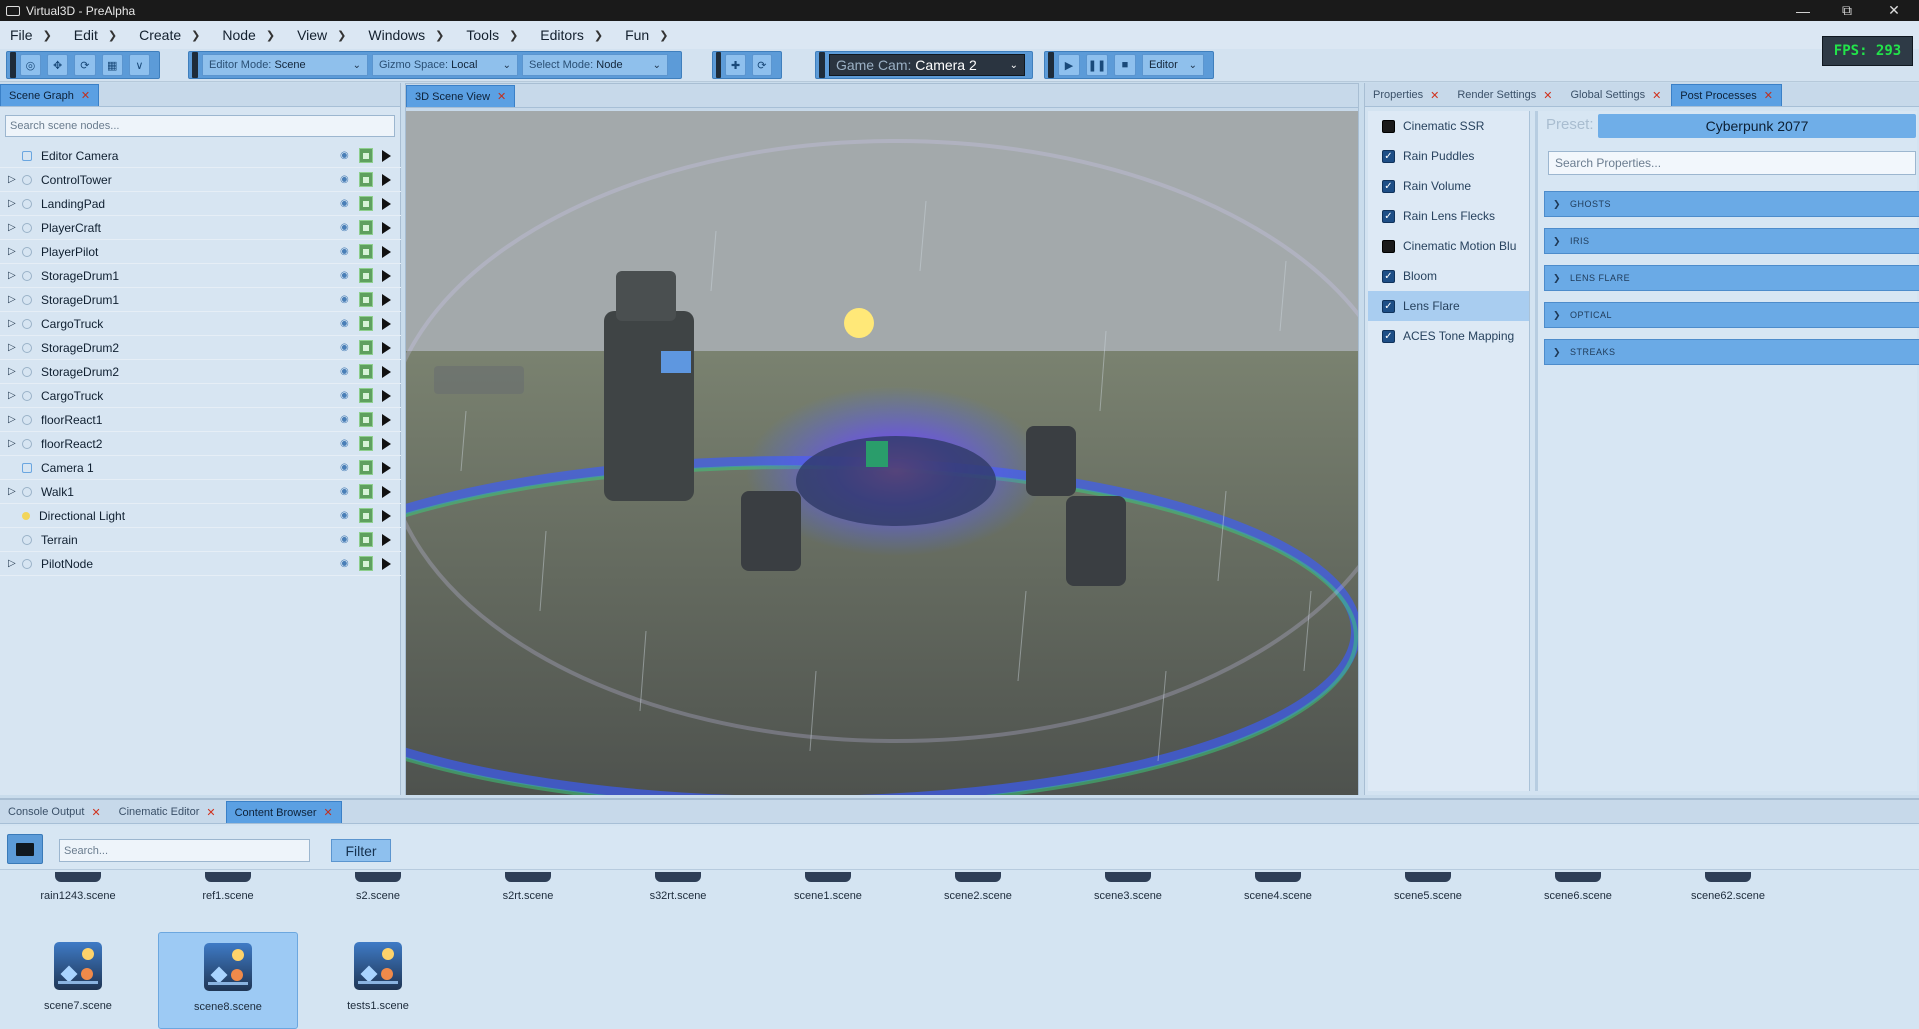 Image resolution: width=1919 pixels, height=1029 pixels. What do you see at coordinates (139, 65) in the screenshot?
I see `snap-tool-icon: ∨` at bounding box center [139, 65].